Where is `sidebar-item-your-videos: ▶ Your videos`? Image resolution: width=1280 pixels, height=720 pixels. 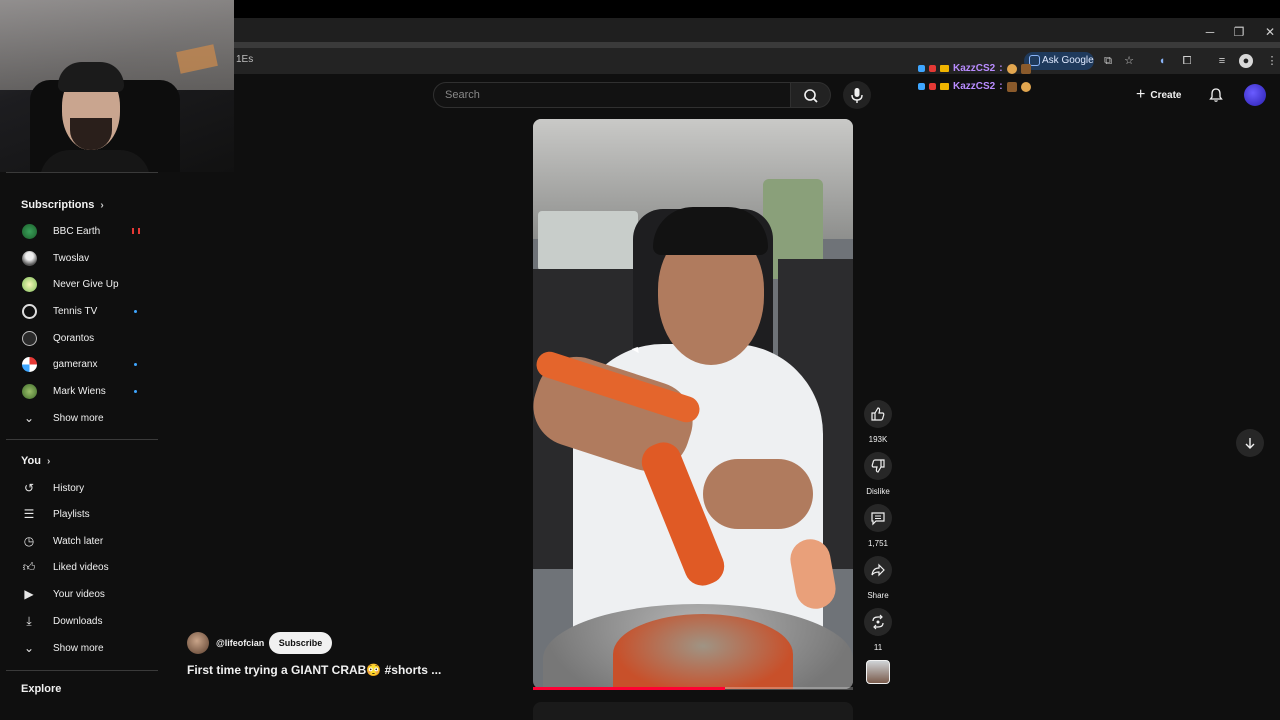 sidebar-item-your-videos: ▶ Your videos is located at coordinates (79, 594).